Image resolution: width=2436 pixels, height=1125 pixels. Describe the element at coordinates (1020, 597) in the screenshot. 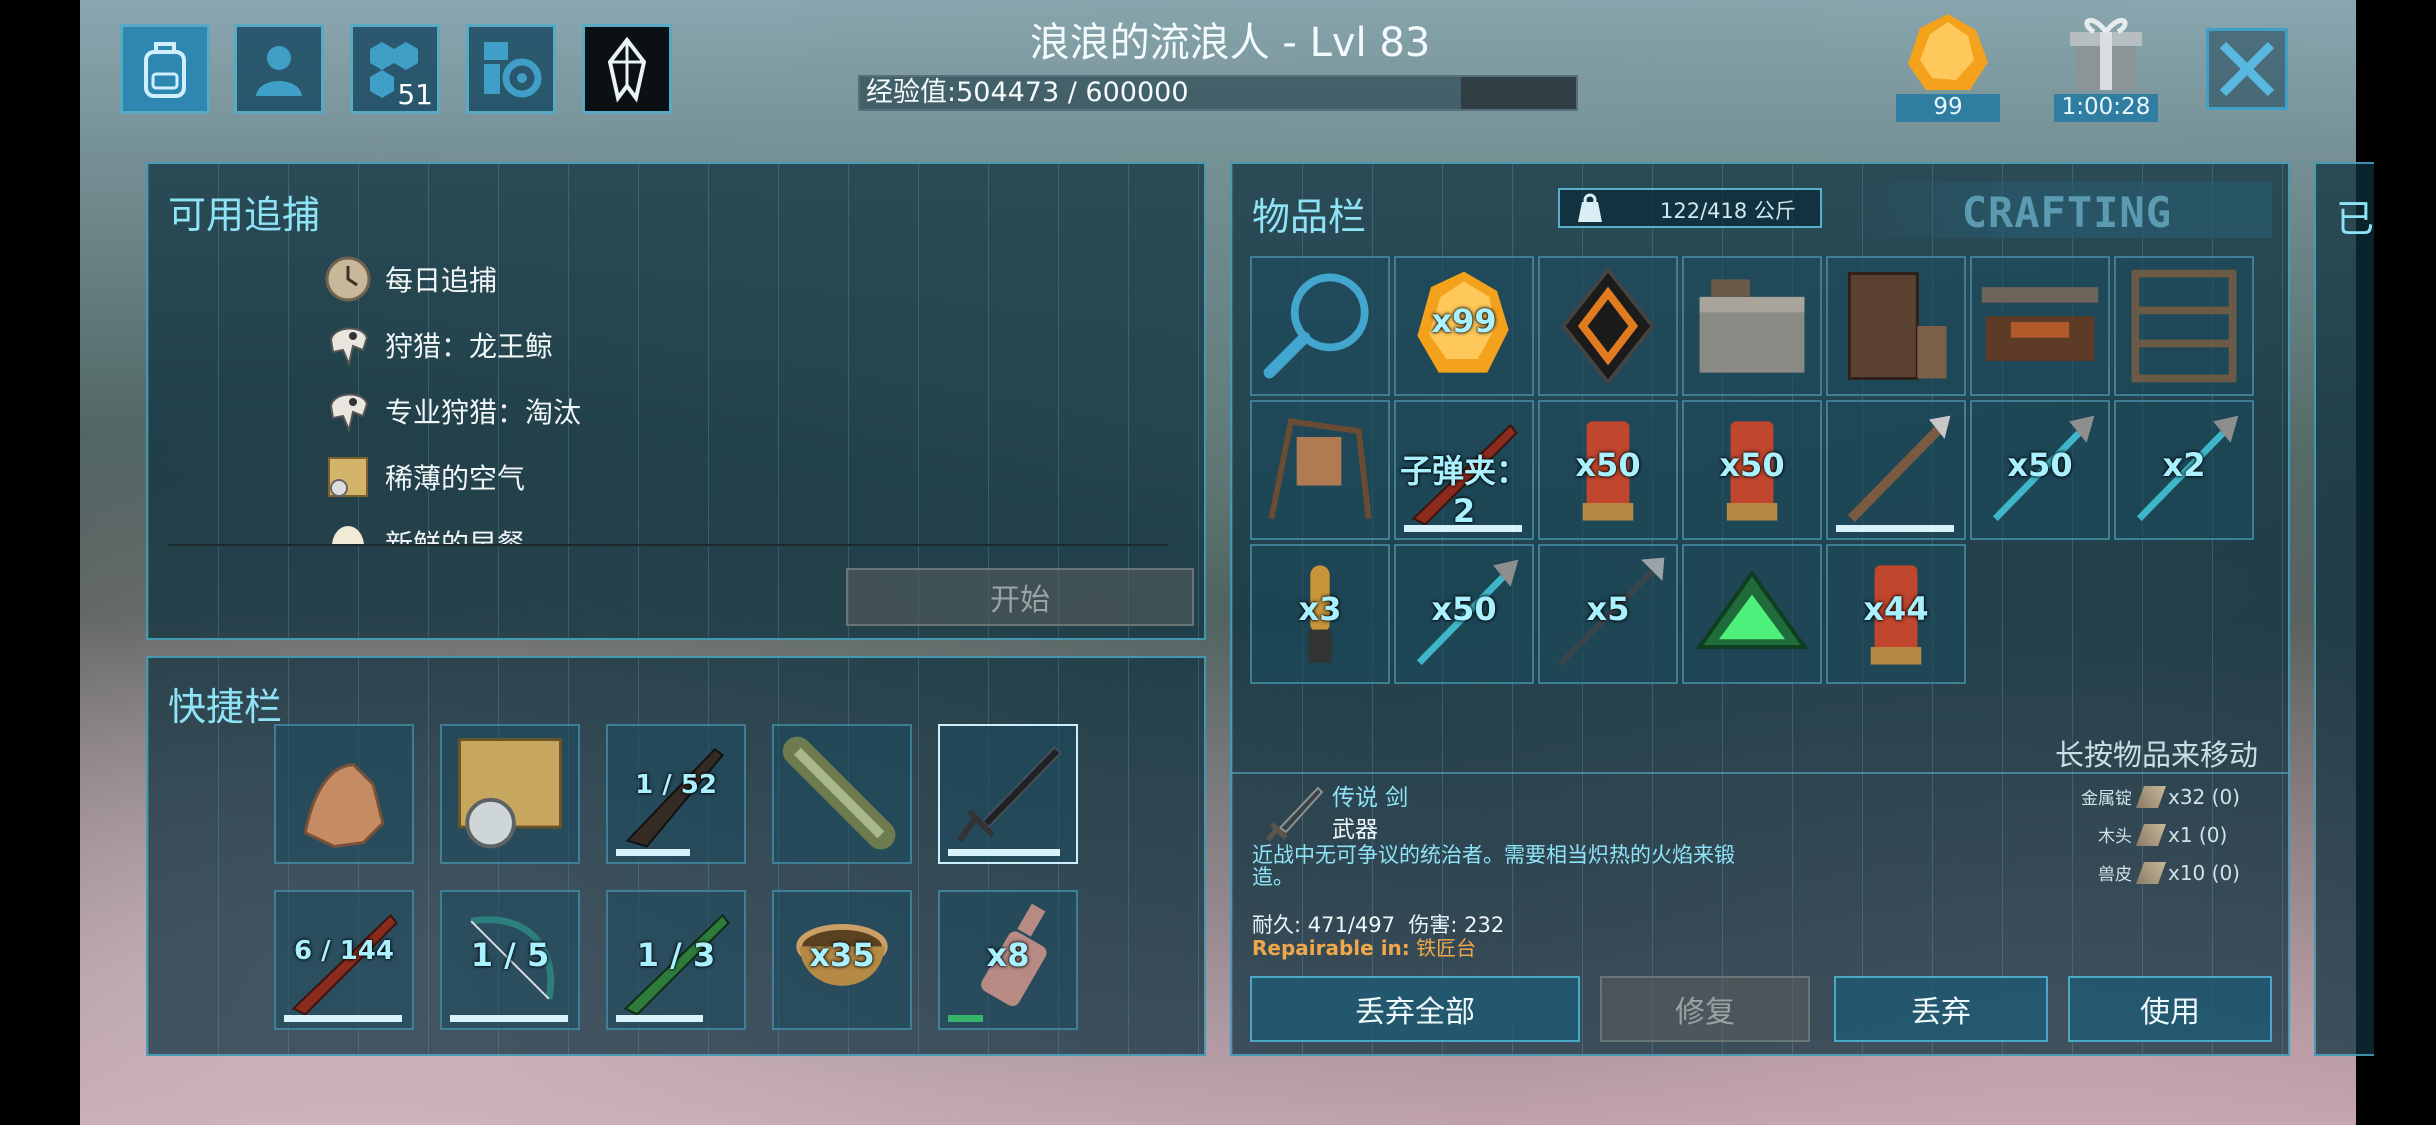

I see `start-bounty-button: 开始` at that location.